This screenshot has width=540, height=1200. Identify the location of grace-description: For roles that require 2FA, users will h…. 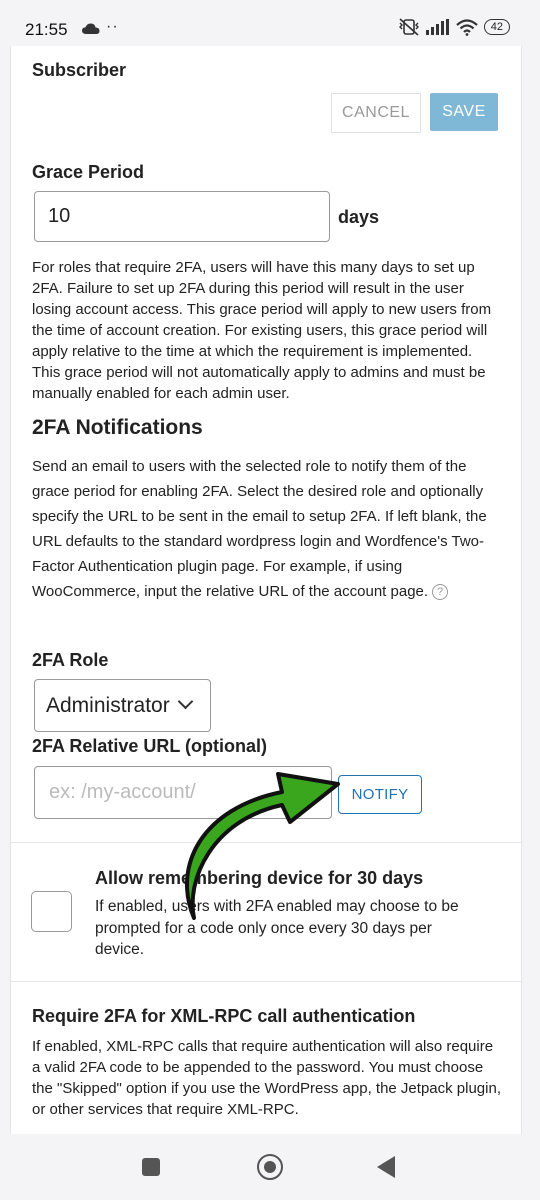
(262, 330).